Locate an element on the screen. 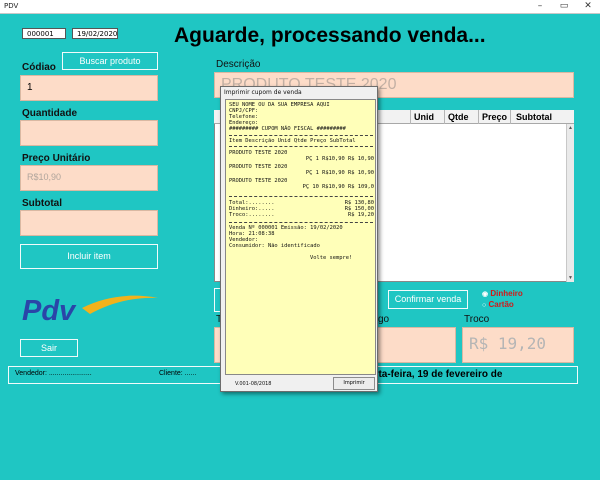 Image resolution: width=600 pixels, height=480 pixels. status-date: arta-feira, 19 de fevereiro de is located at coordinates (436, 374).